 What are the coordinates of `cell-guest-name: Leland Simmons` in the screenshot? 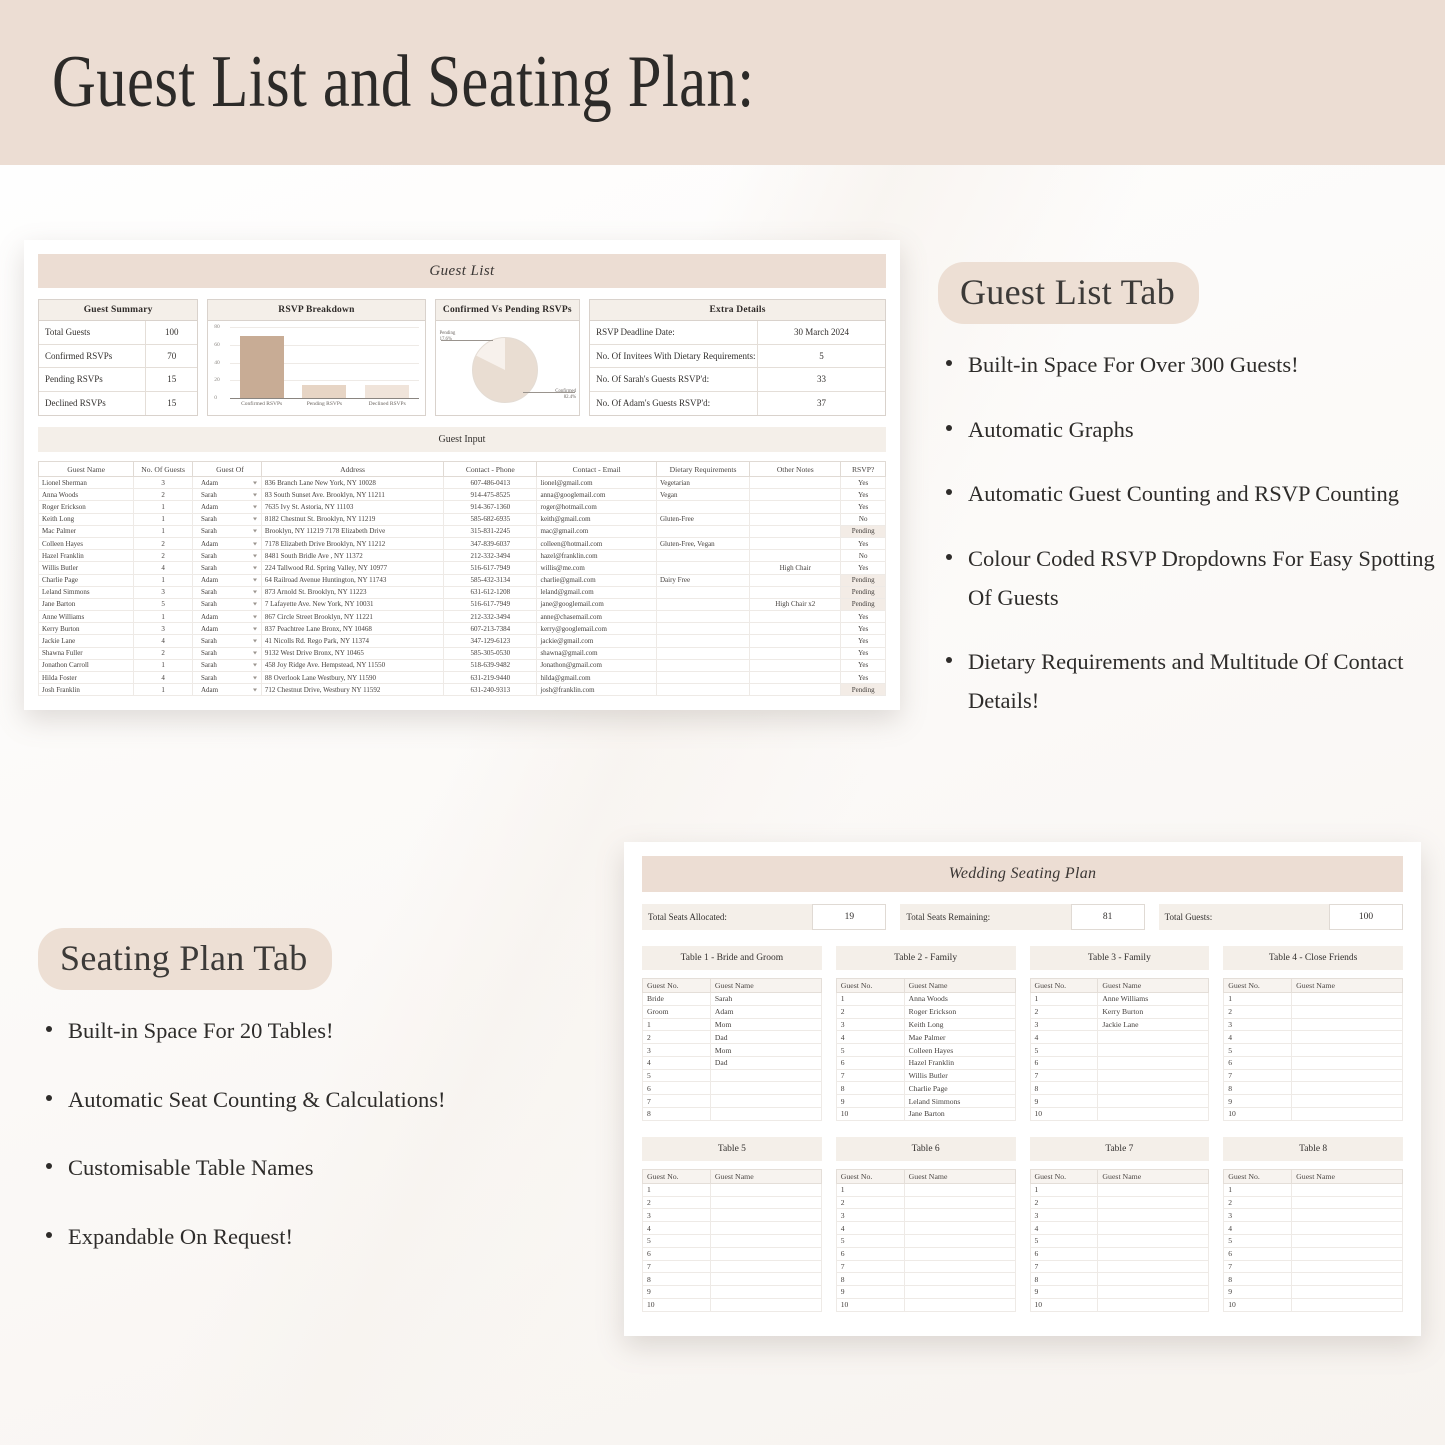 It's located at (959, 1101).